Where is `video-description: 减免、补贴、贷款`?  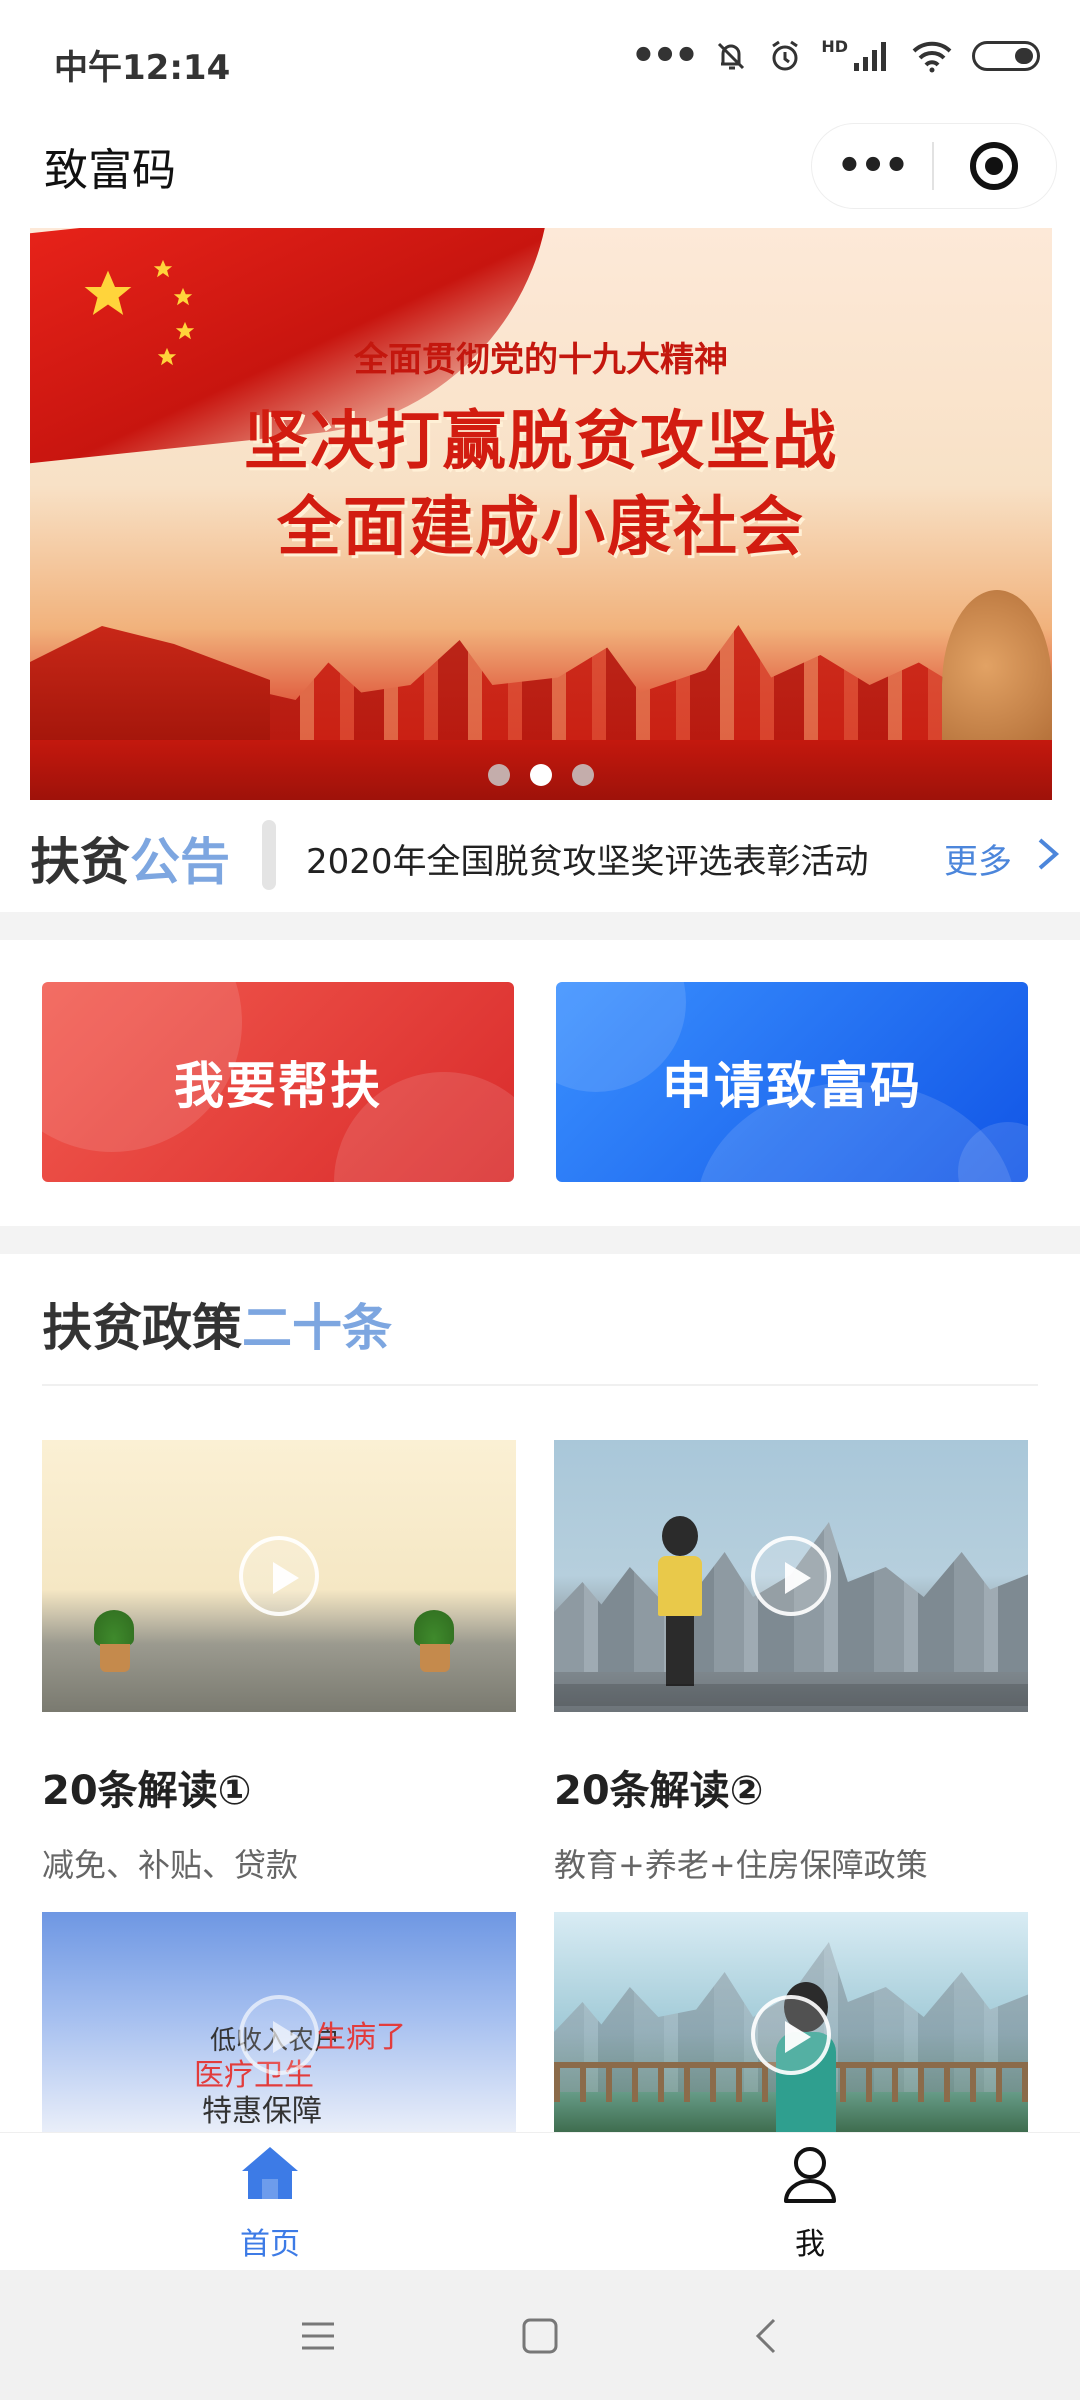 video-description: 减免、补贴、贷款 is located at coordinates (170, 1865).